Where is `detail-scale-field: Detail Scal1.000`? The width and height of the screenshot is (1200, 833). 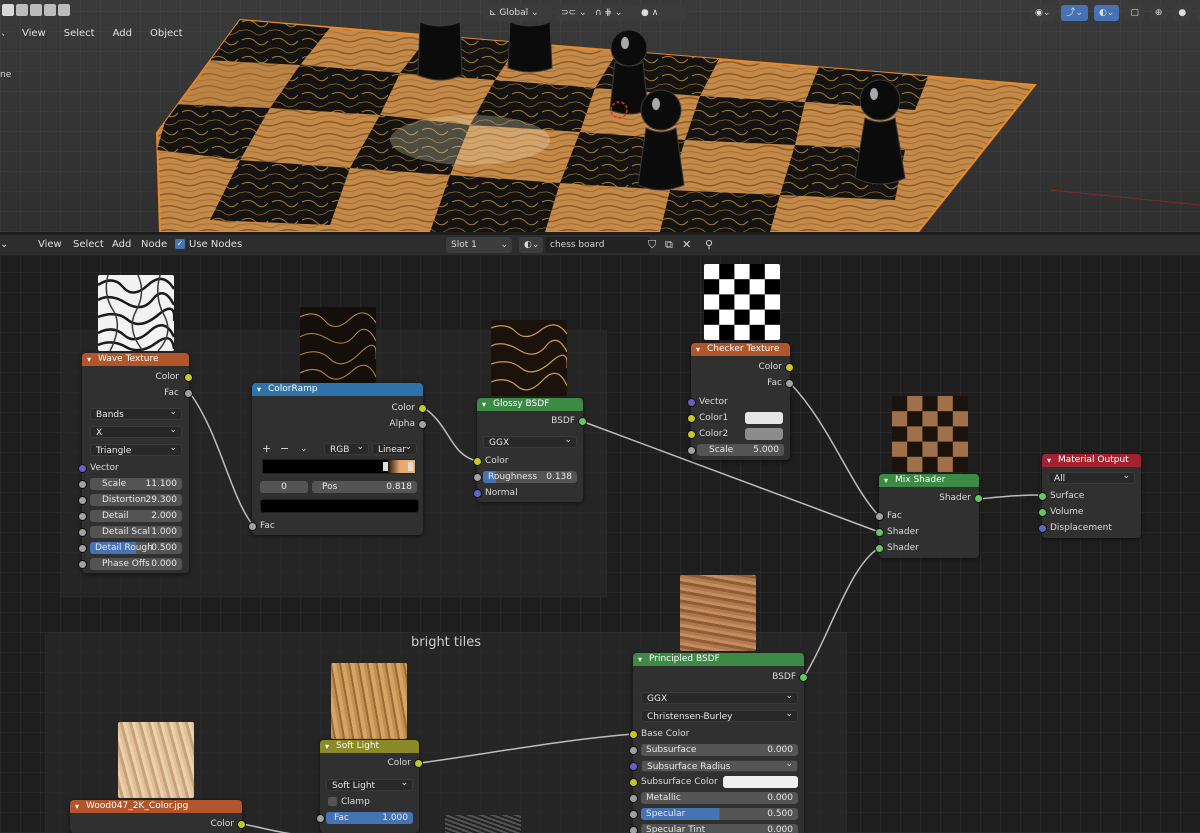 detail-scale-field: Detail Scal1.000 is located at coordinates (136, 532).